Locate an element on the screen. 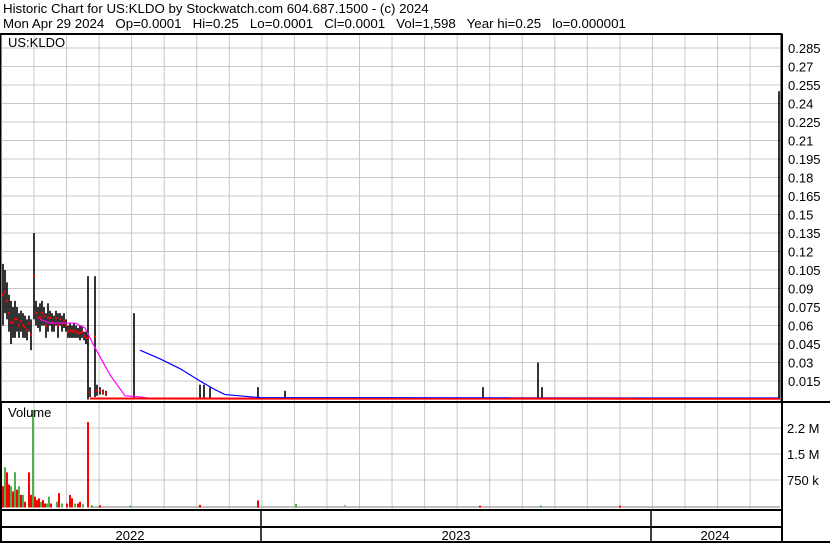 The image size is (830, 543). price-tick-label: 0.135 is located at coordinates (804, 233).